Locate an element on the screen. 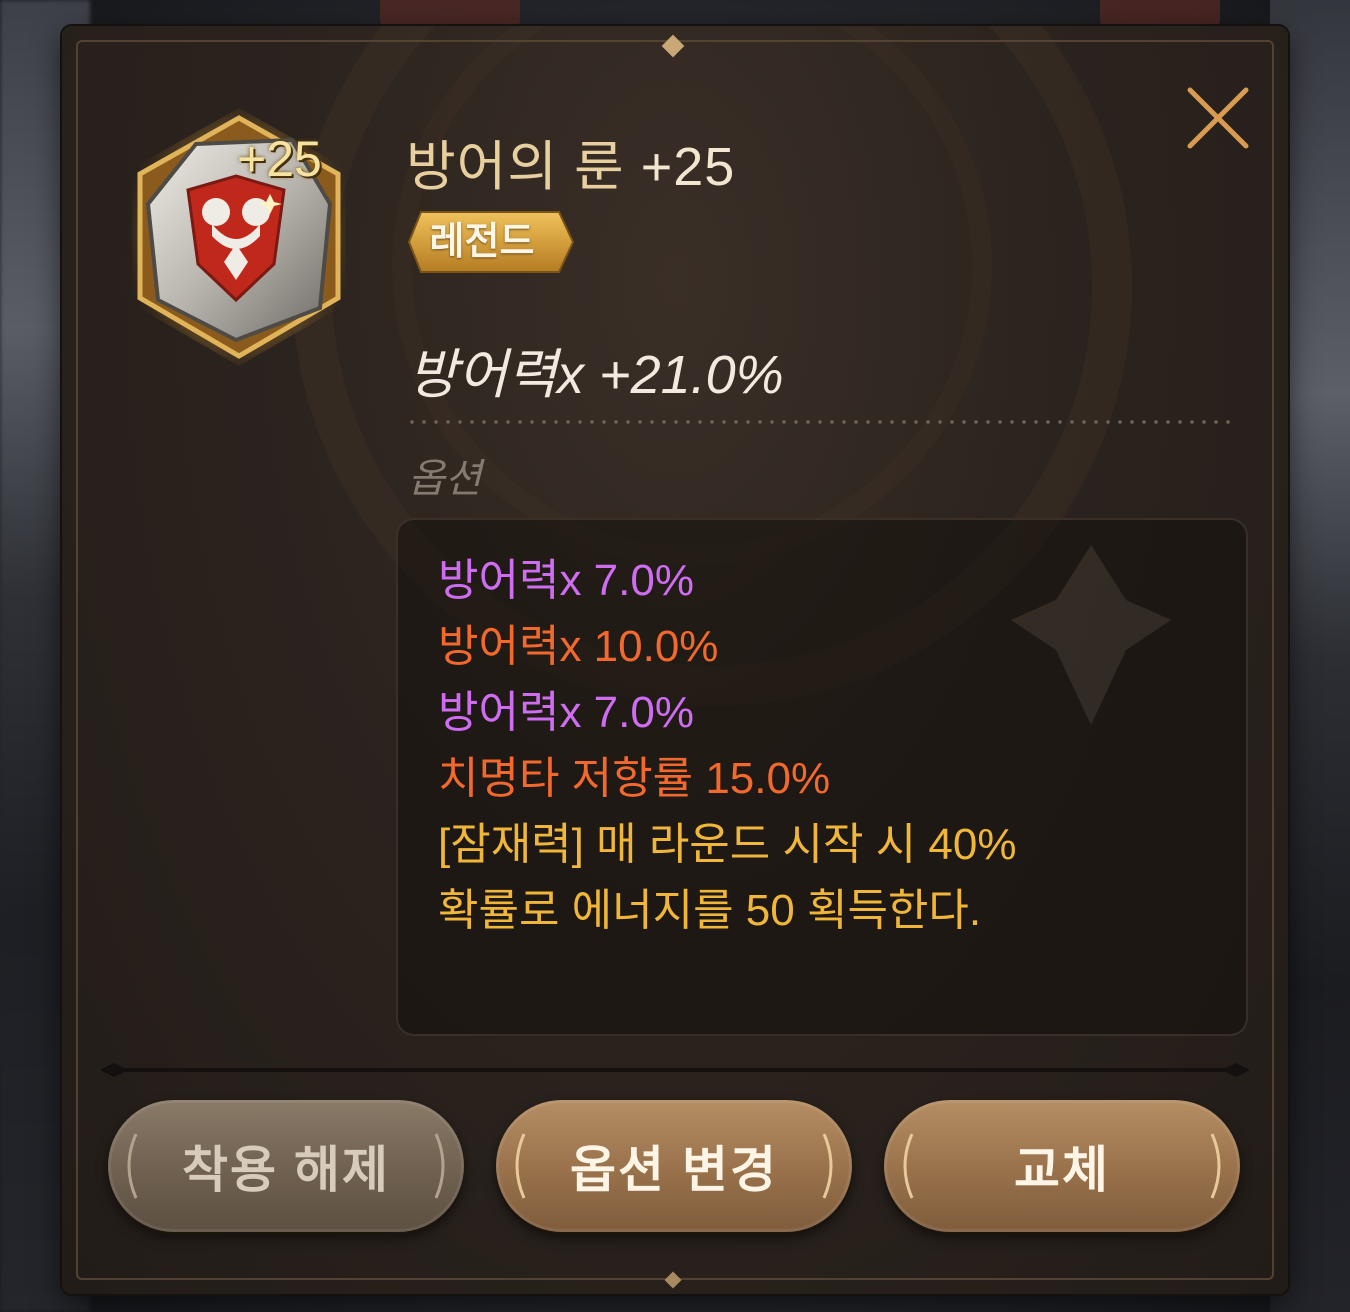  item-name: 방어의 룬 is located at coordinates (515, 167).